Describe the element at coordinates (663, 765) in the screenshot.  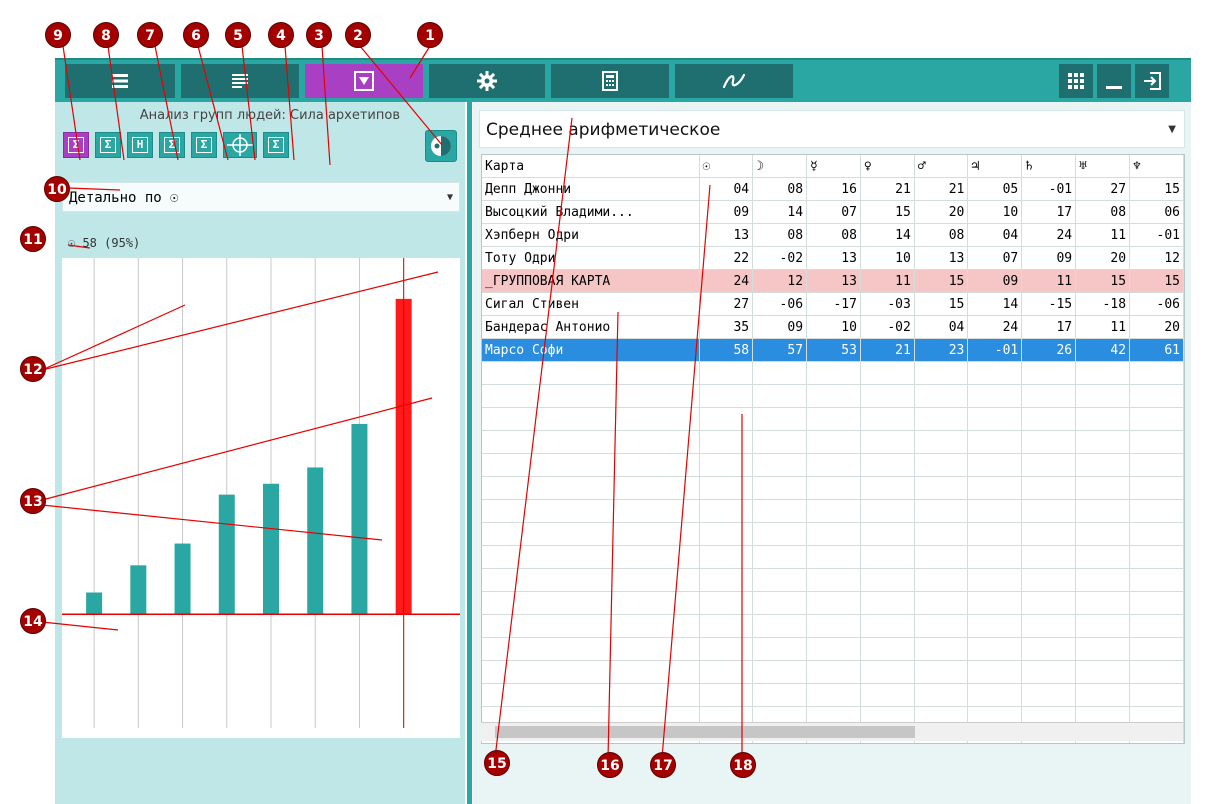
I see `annotation-marker: 17` at that location.